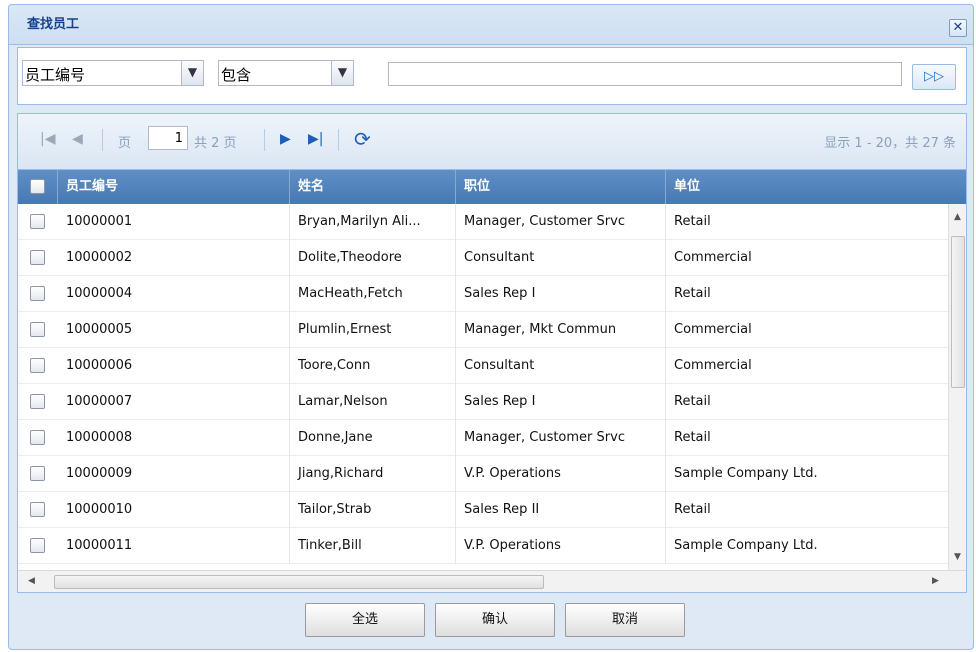 This screenshot has height=652, width=976. I want to click on search-go-button: ▷▷, so click(934, 77).